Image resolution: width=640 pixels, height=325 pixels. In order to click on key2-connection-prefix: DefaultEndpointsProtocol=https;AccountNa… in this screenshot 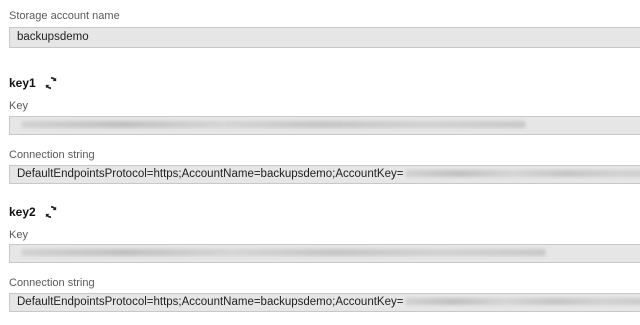, I will do `click(210, 302)`.